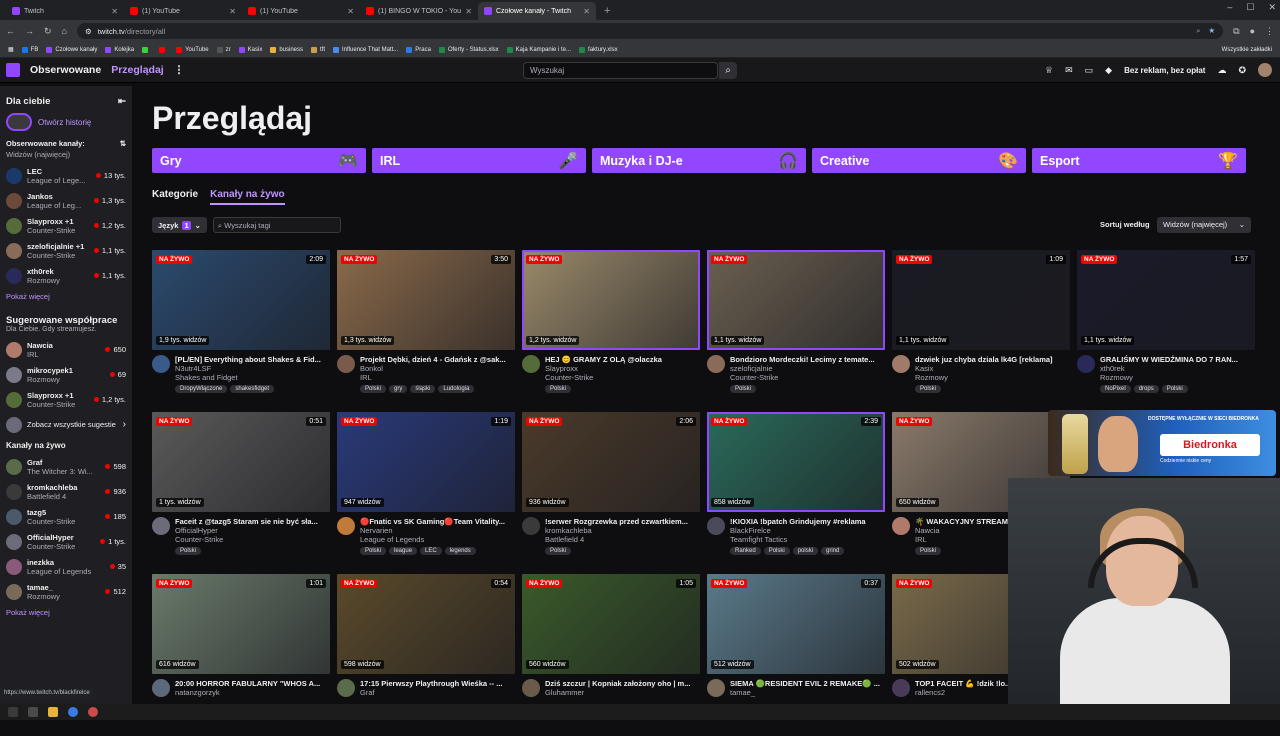 The height and width of the screenshot is (736, 1280). Describe the element at coordinates (1146, 389) in the screenshot. I see `tag-chip: drops` at that location.